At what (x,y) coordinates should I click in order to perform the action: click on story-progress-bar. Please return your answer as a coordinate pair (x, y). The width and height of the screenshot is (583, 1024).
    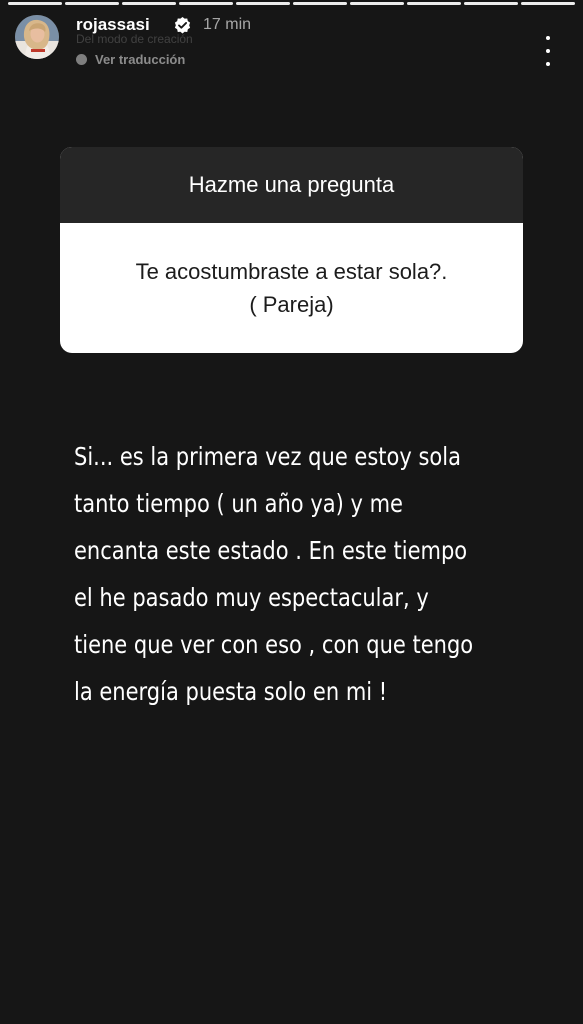
    Looking at the image, I should click on (291, 3).